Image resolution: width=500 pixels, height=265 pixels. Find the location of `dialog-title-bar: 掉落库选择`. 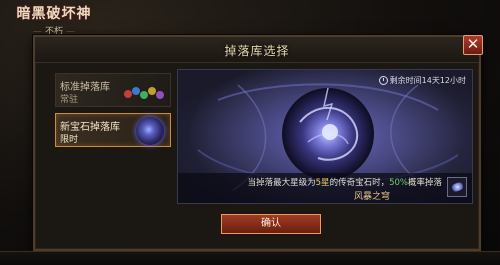

dialog-title-bar: 掉落库选择 is located at coordinates (257, 50).